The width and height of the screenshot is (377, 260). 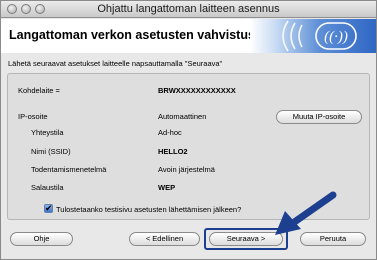 What do you see at coordinates (186, 169) in the screenshot?
I see `authentication-value: Avoin järjestelmä` at bounding box center [186, 169].